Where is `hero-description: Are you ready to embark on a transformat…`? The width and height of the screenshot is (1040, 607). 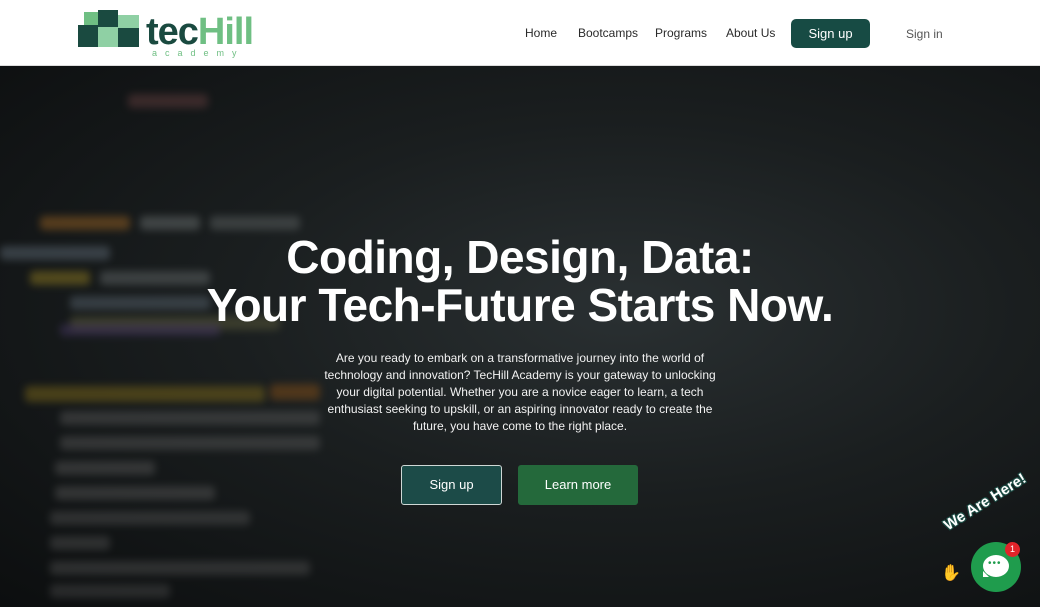
hero-description: Are you ready to embark on a transformat… is located at coordinates (520, 392).